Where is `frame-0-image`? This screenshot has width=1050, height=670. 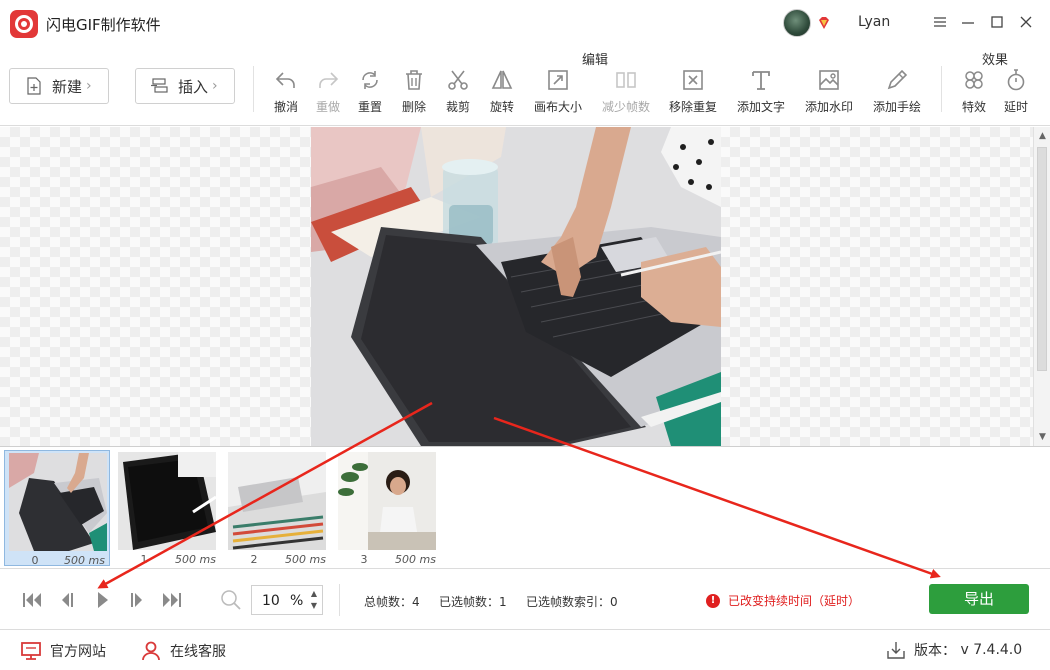 frame-0-image is located at coordinates (58, 502).